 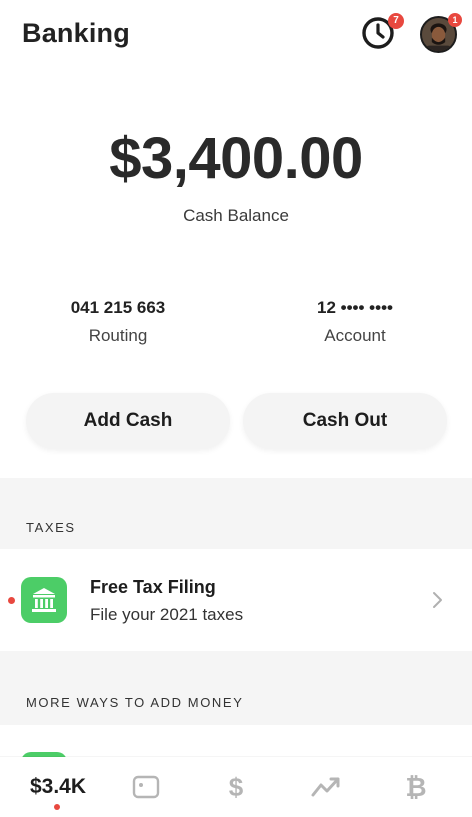 What do you see at coordinates (135, 702) in the screenshot?
I see `more-ways-section-header: MORE WAYS TO ADD MONEY` at bounding box center [135, 702].